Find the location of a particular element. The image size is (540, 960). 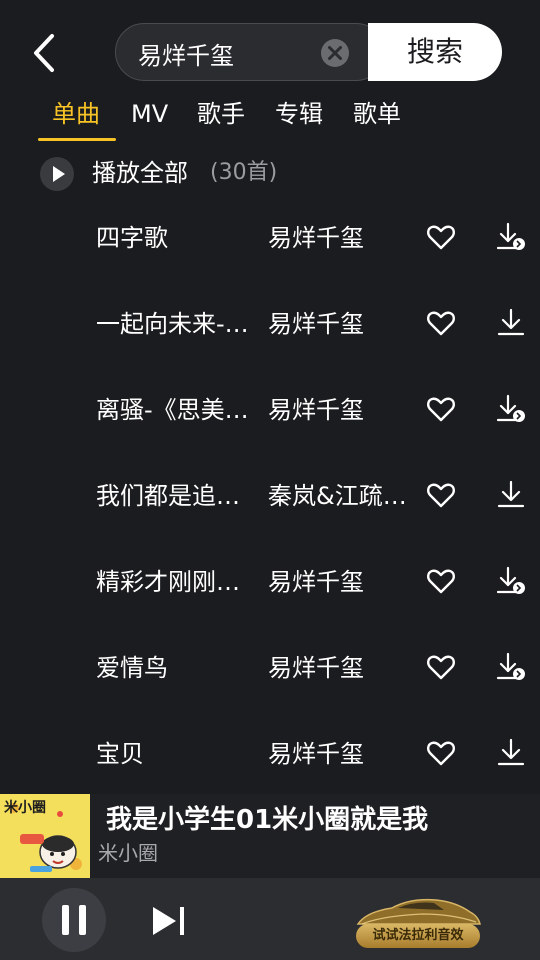

next-button is located at coordinates (169, 921).